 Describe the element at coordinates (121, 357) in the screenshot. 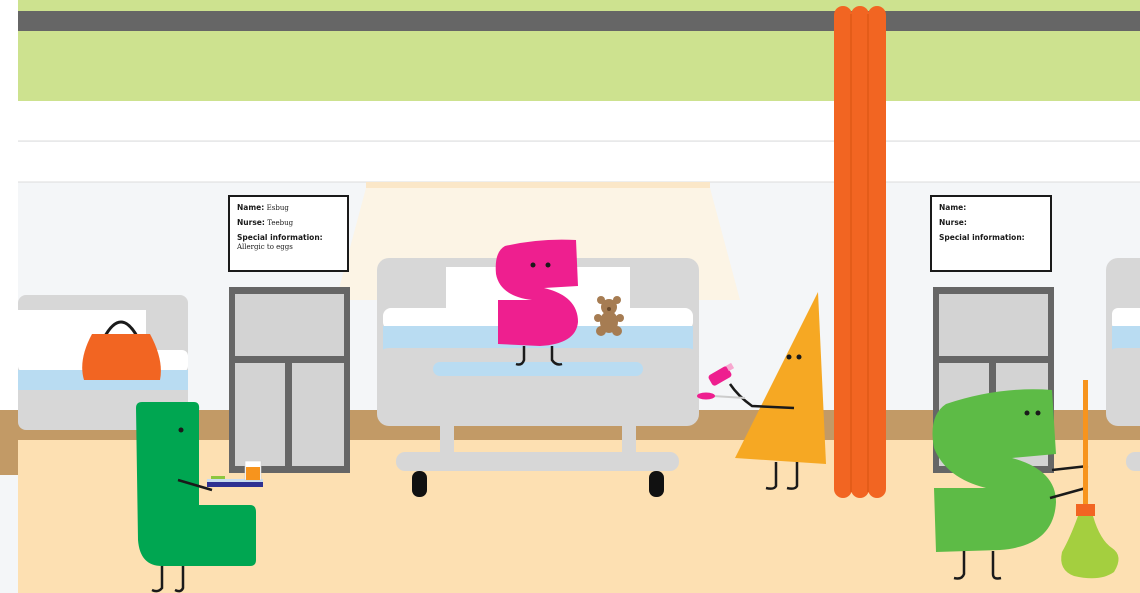

I see `handbag-body` at that location.